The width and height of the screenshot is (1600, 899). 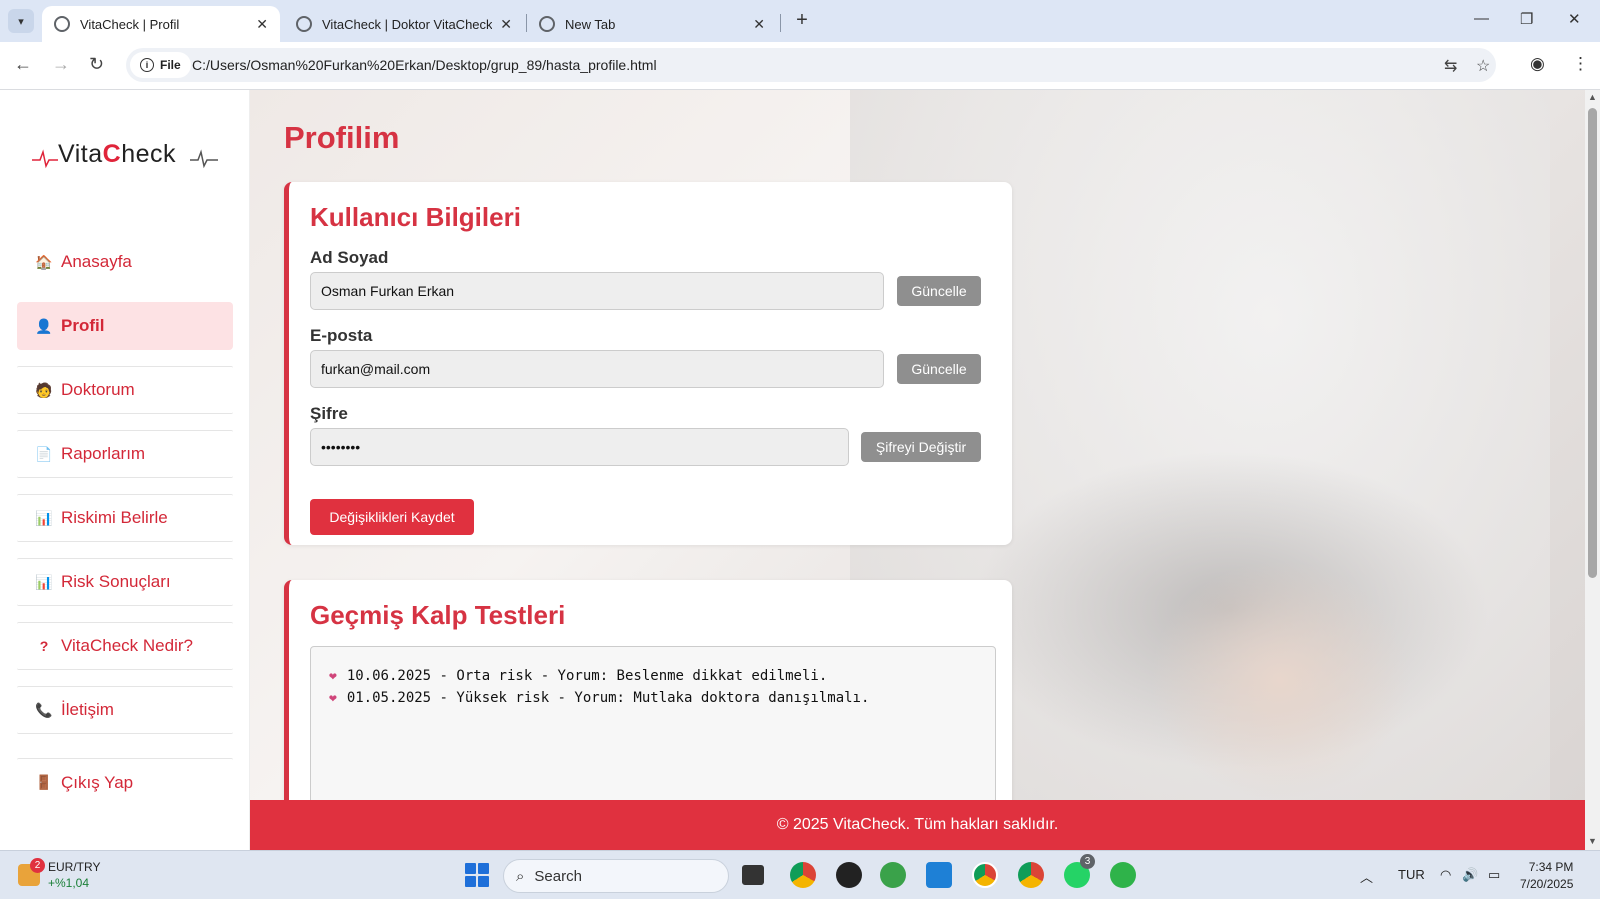 What do you see at coordinates (61, 64) in the screenshot?
I see `forward-icon: →` at bounding box center [61, 64].